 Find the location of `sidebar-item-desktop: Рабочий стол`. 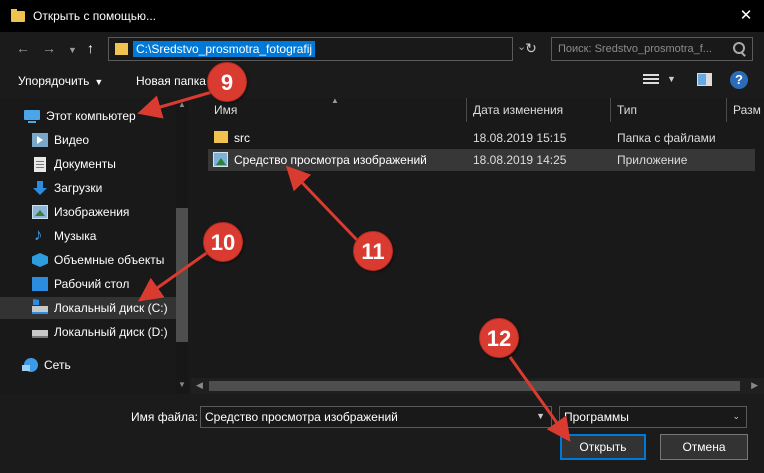

sidebar-item-desktop: Рабочий стол is located at coordinates (88, 284).